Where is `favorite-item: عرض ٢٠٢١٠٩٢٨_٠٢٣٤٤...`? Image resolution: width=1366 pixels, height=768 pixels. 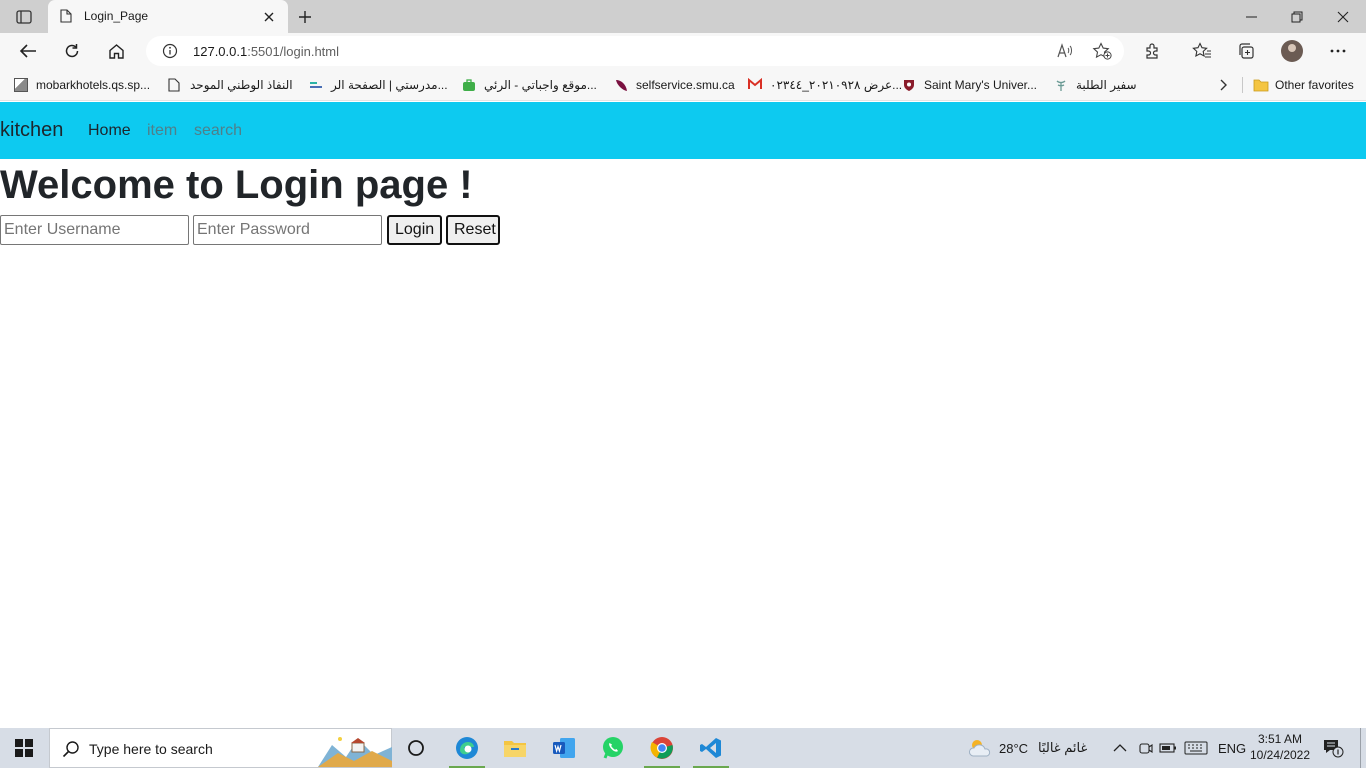
favorite-item: عرض ٢٠٢١٠٩٢٨_٠٢٣٤٤... is located at coordinates (825, 85).